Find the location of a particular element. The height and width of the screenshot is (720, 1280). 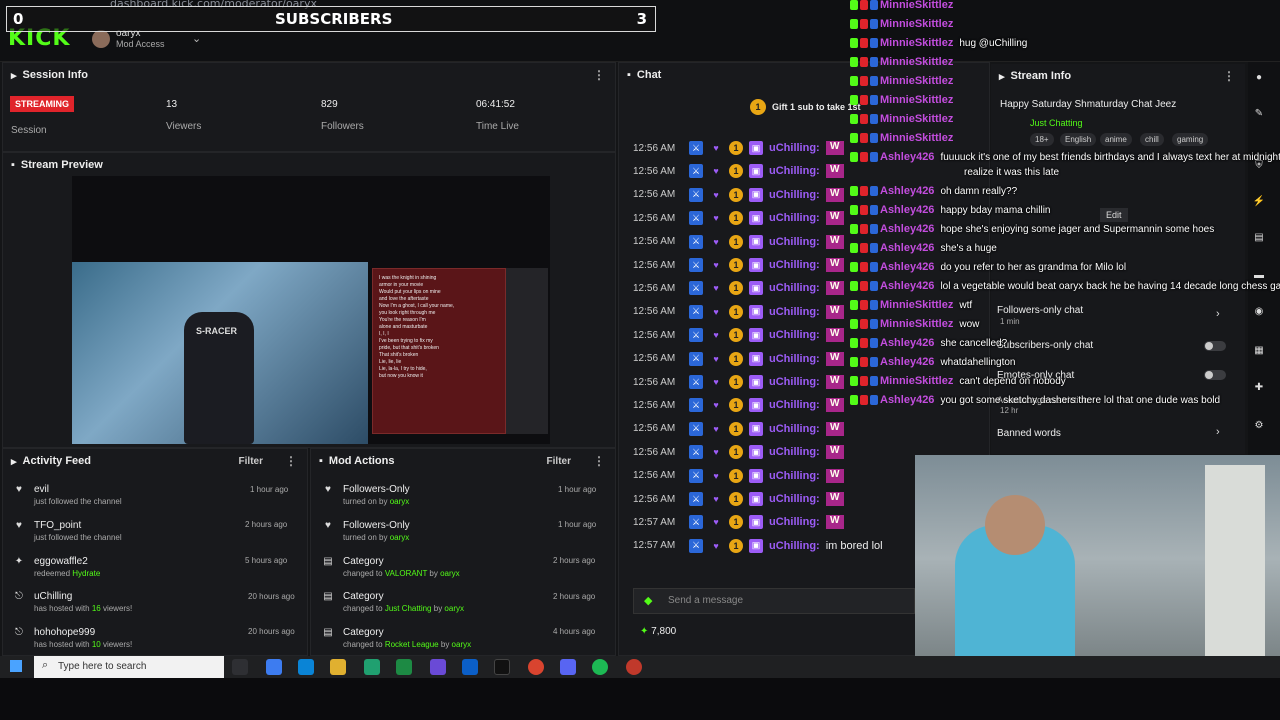

mod-filter-button: Filter is located at coordinates (559, 461).